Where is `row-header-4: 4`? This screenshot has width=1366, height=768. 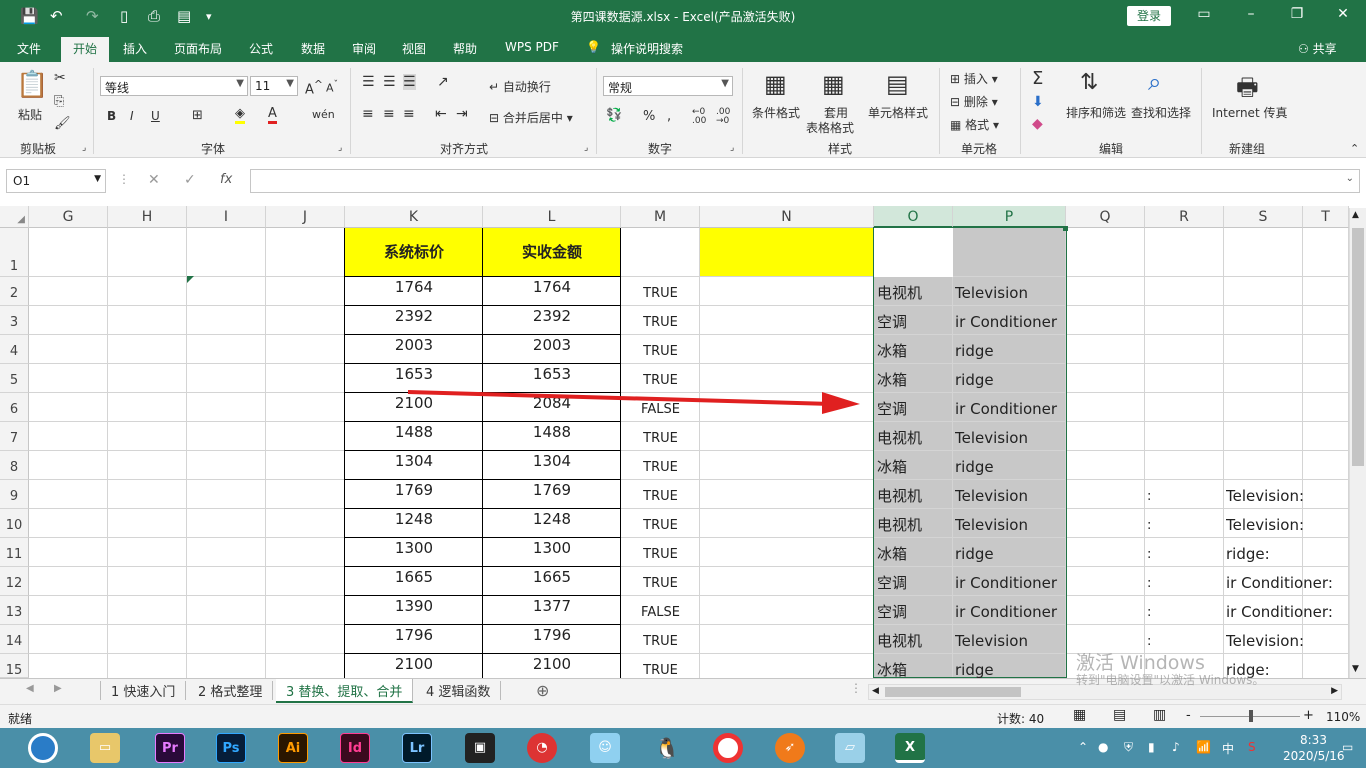 row-header-4: 4 is located at coordinates (14, 349).